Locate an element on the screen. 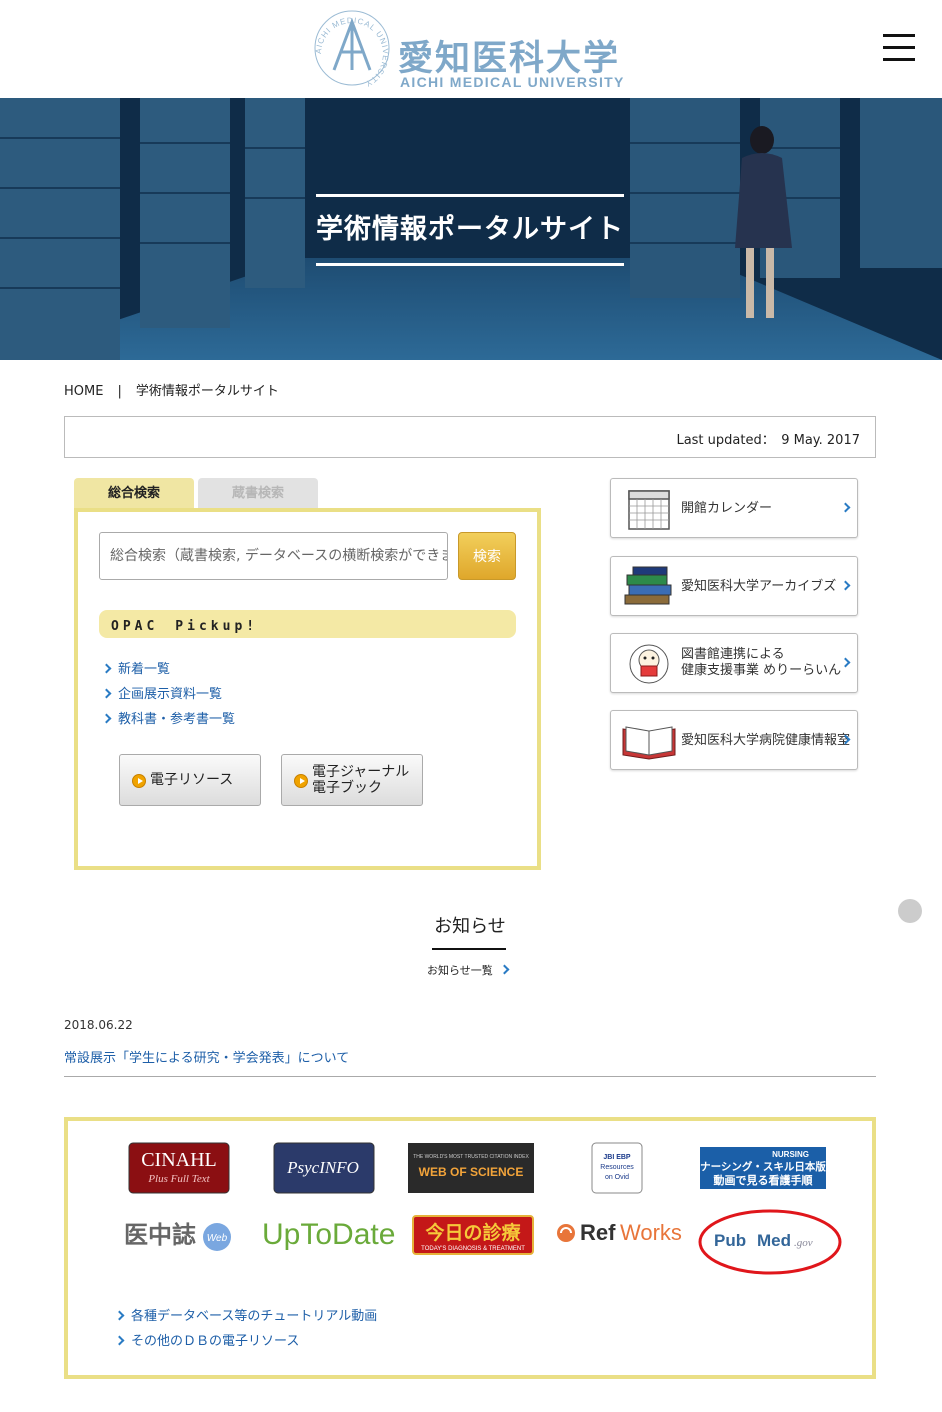 The image size is (942, 1412). psycinfo-text: PsycINFO is located at coordinates (322, 1167).